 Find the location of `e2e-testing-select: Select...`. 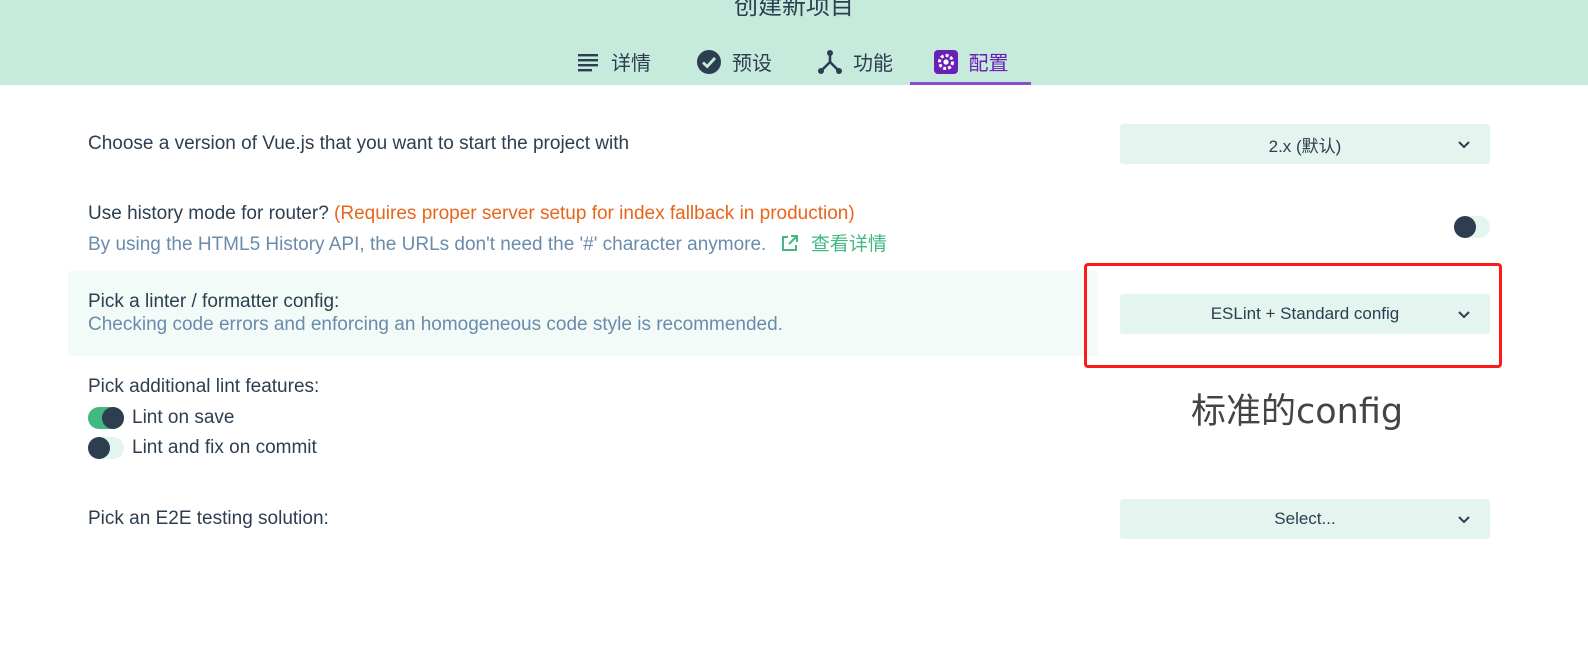

e2e-testing-select: Select... is located at coordinates (1305, 519).